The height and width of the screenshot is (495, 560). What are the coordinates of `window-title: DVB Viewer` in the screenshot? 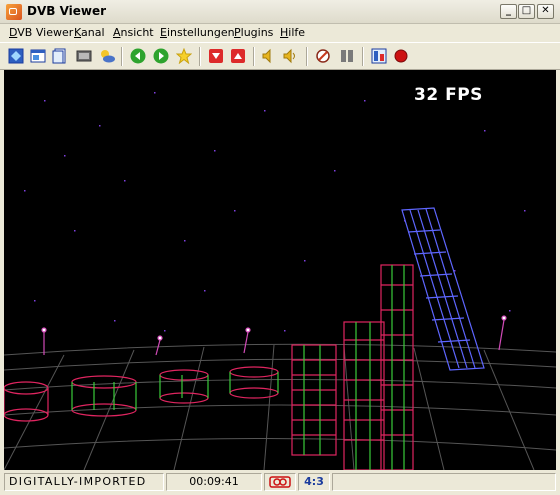 It's located at (67, 11).